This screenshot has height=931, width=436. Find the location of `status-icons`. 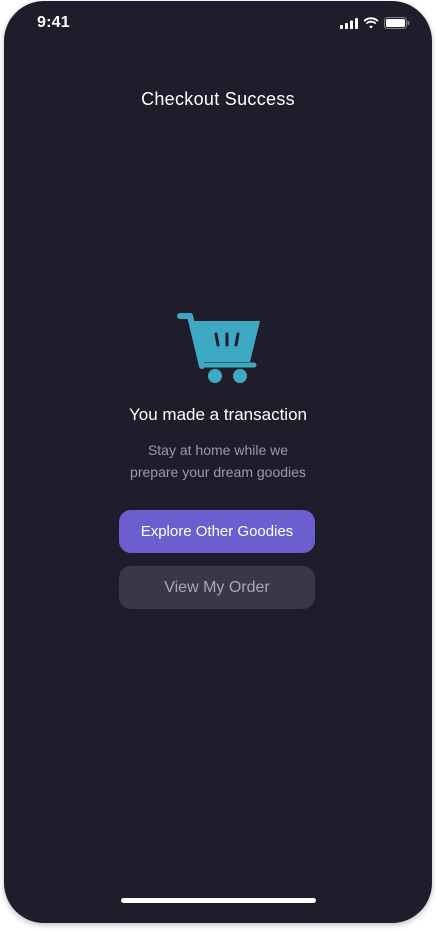

status-icons is located at coordinates (375, 25).